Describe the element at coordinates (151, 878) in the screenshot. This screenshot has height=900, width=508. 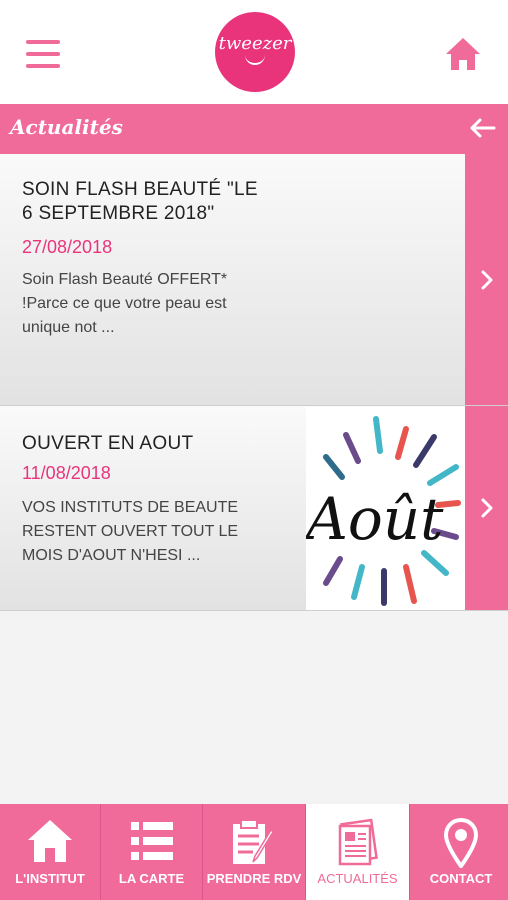
I see `tab-label: LA CARTE` at that location.